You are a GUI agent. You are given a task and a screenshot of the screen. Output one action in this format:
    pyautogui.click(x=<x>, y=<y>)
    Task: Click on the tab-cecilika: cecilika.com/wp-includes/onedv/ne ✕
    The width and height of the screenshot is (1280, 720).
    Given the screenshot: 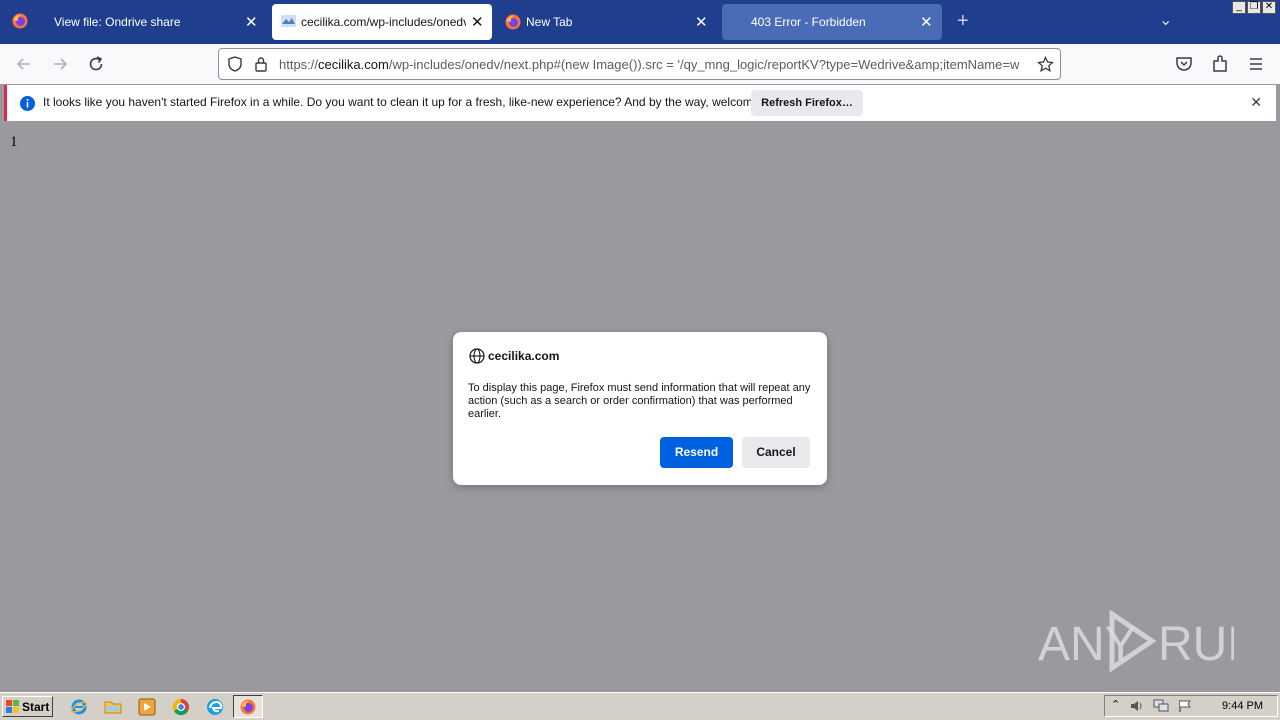 What is the action you would take?
    pyautogui.click(x=382, y=22)
    